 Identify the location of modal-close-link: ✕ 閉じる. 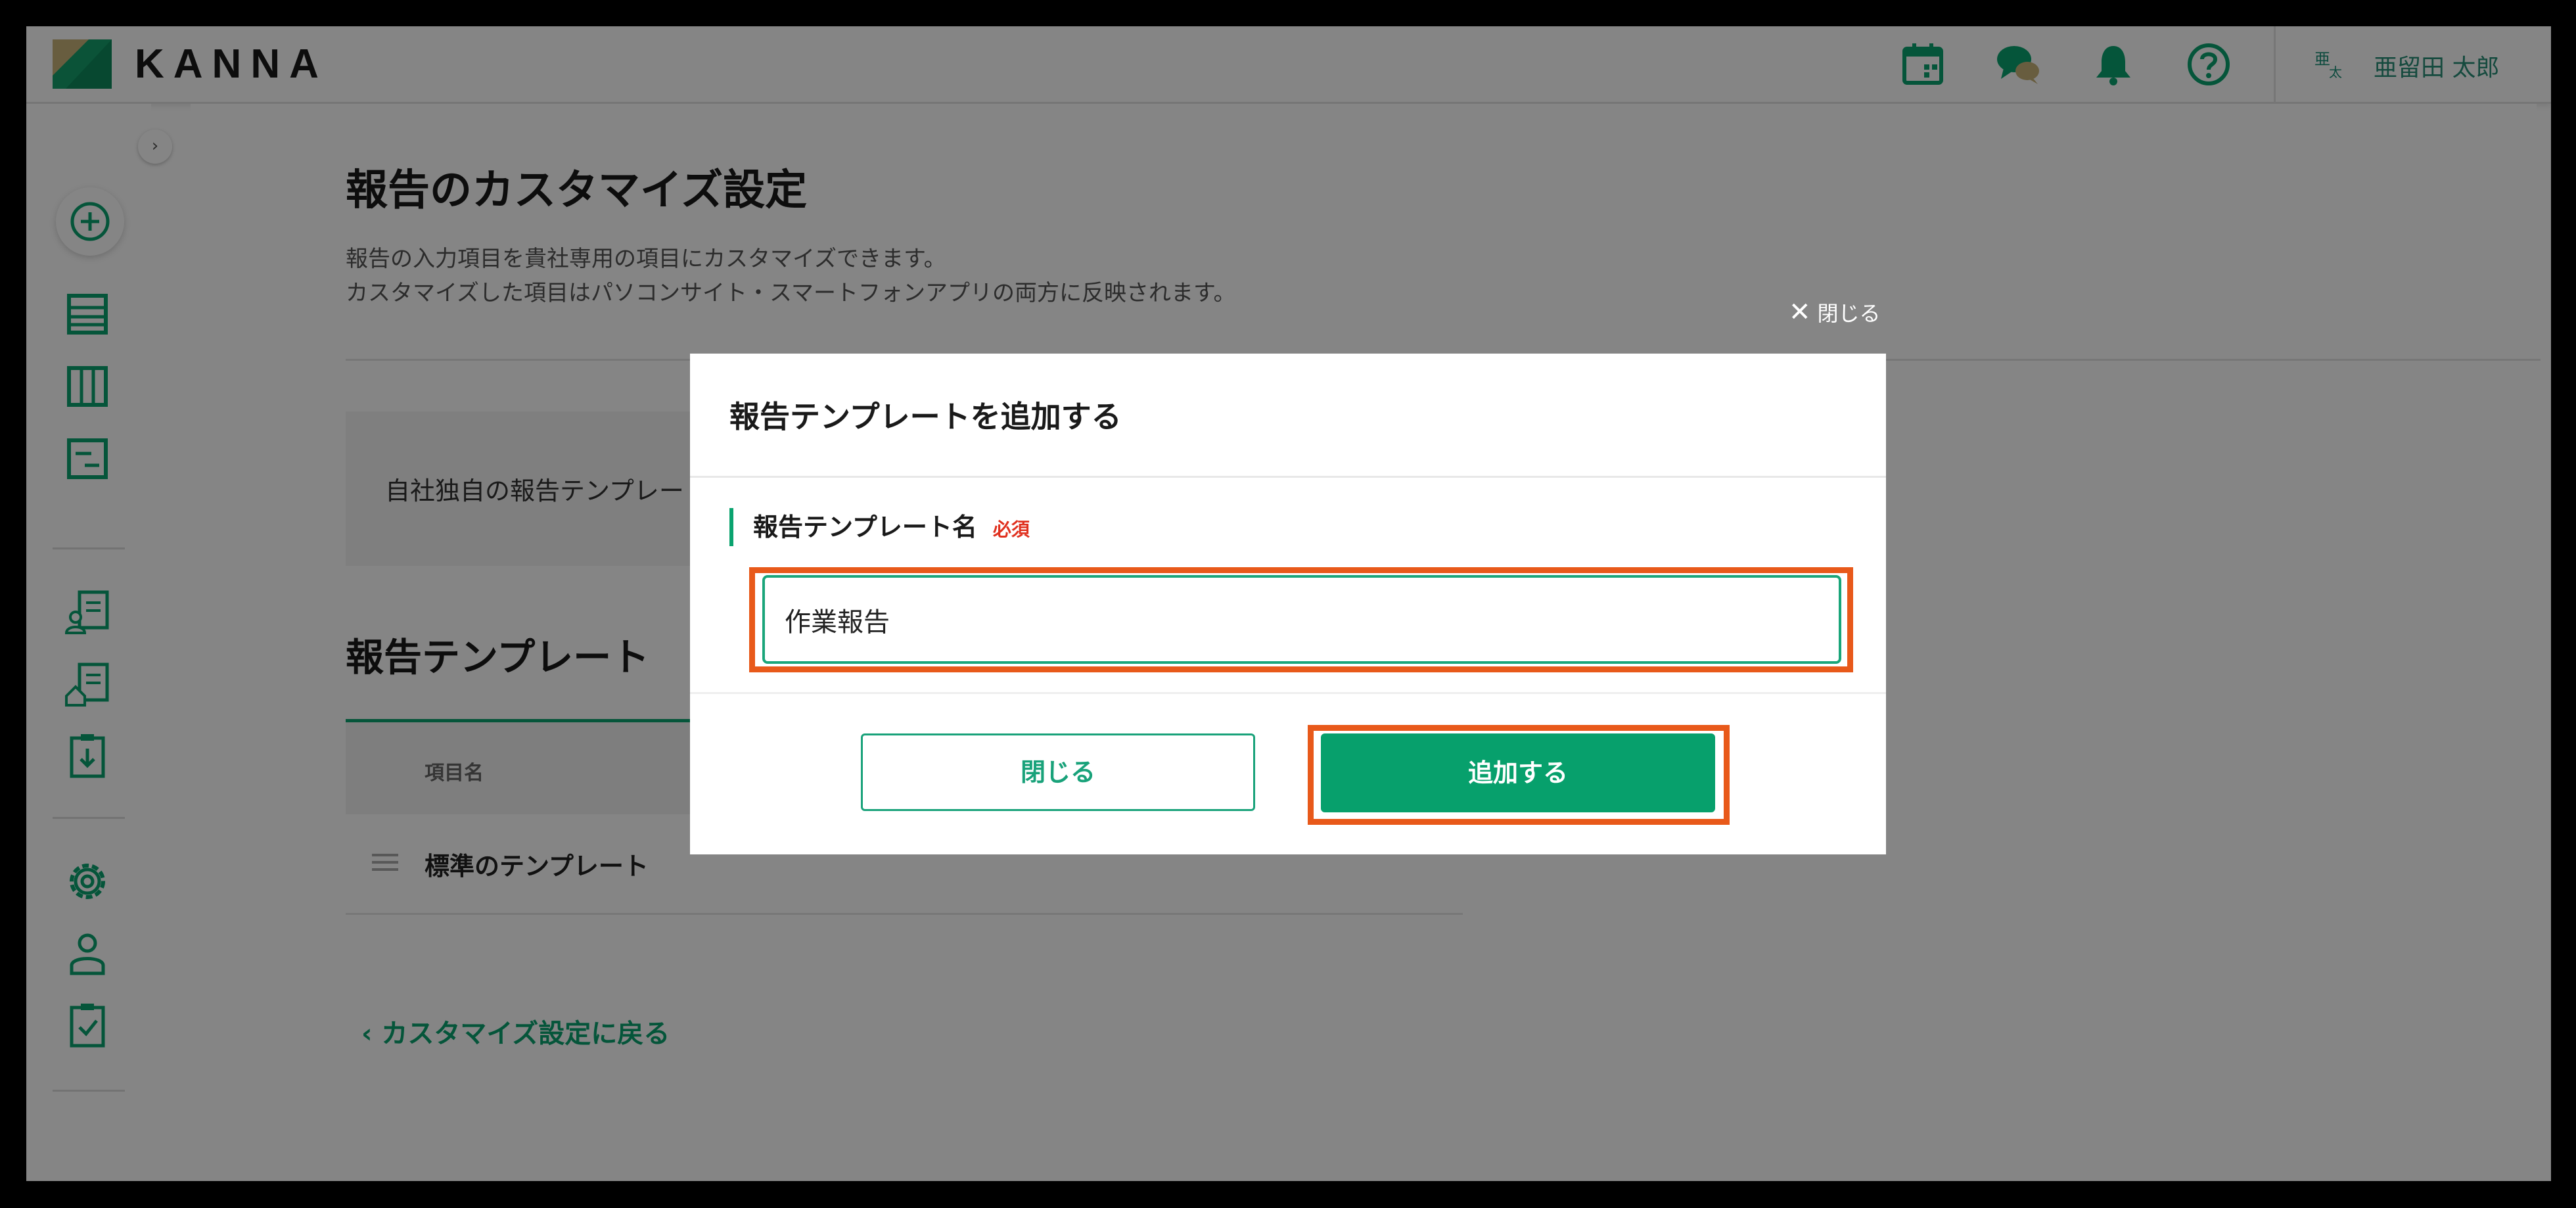
(1835, 312).